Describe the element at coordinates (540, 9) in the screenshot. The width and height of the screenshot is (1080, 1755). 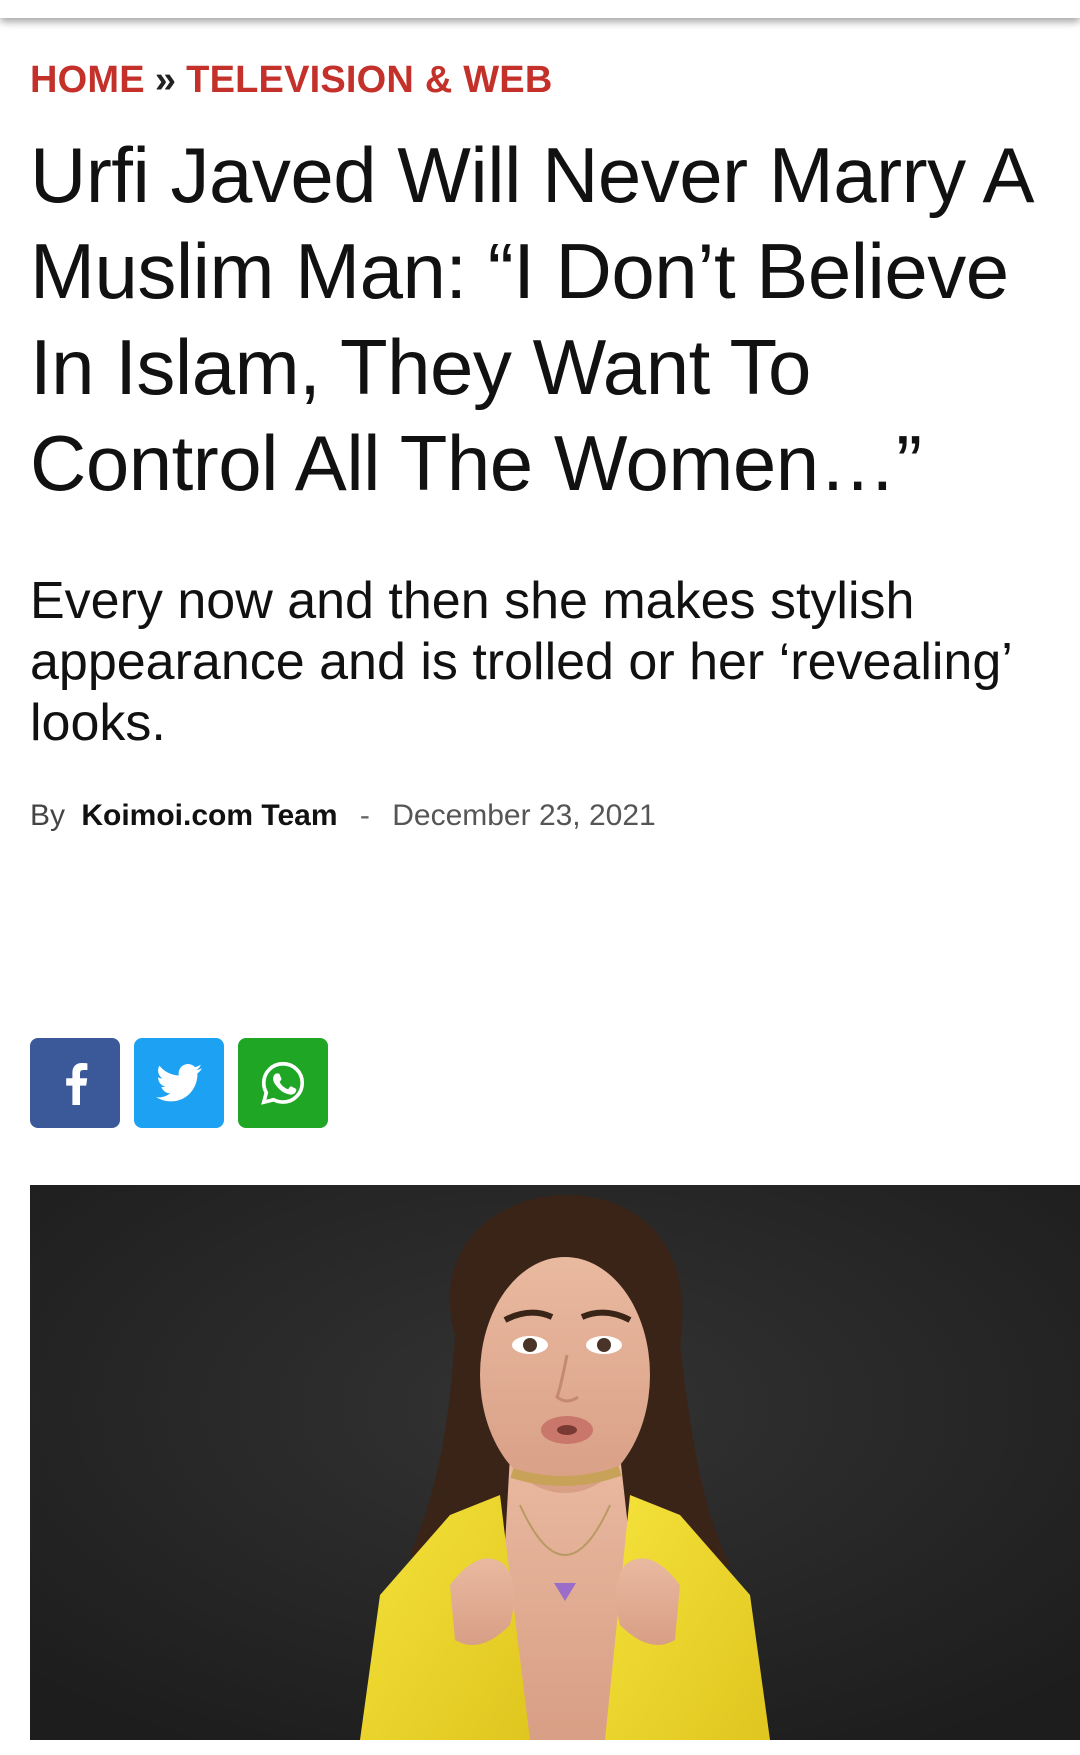
I see `top-bar-shadow` at that location.